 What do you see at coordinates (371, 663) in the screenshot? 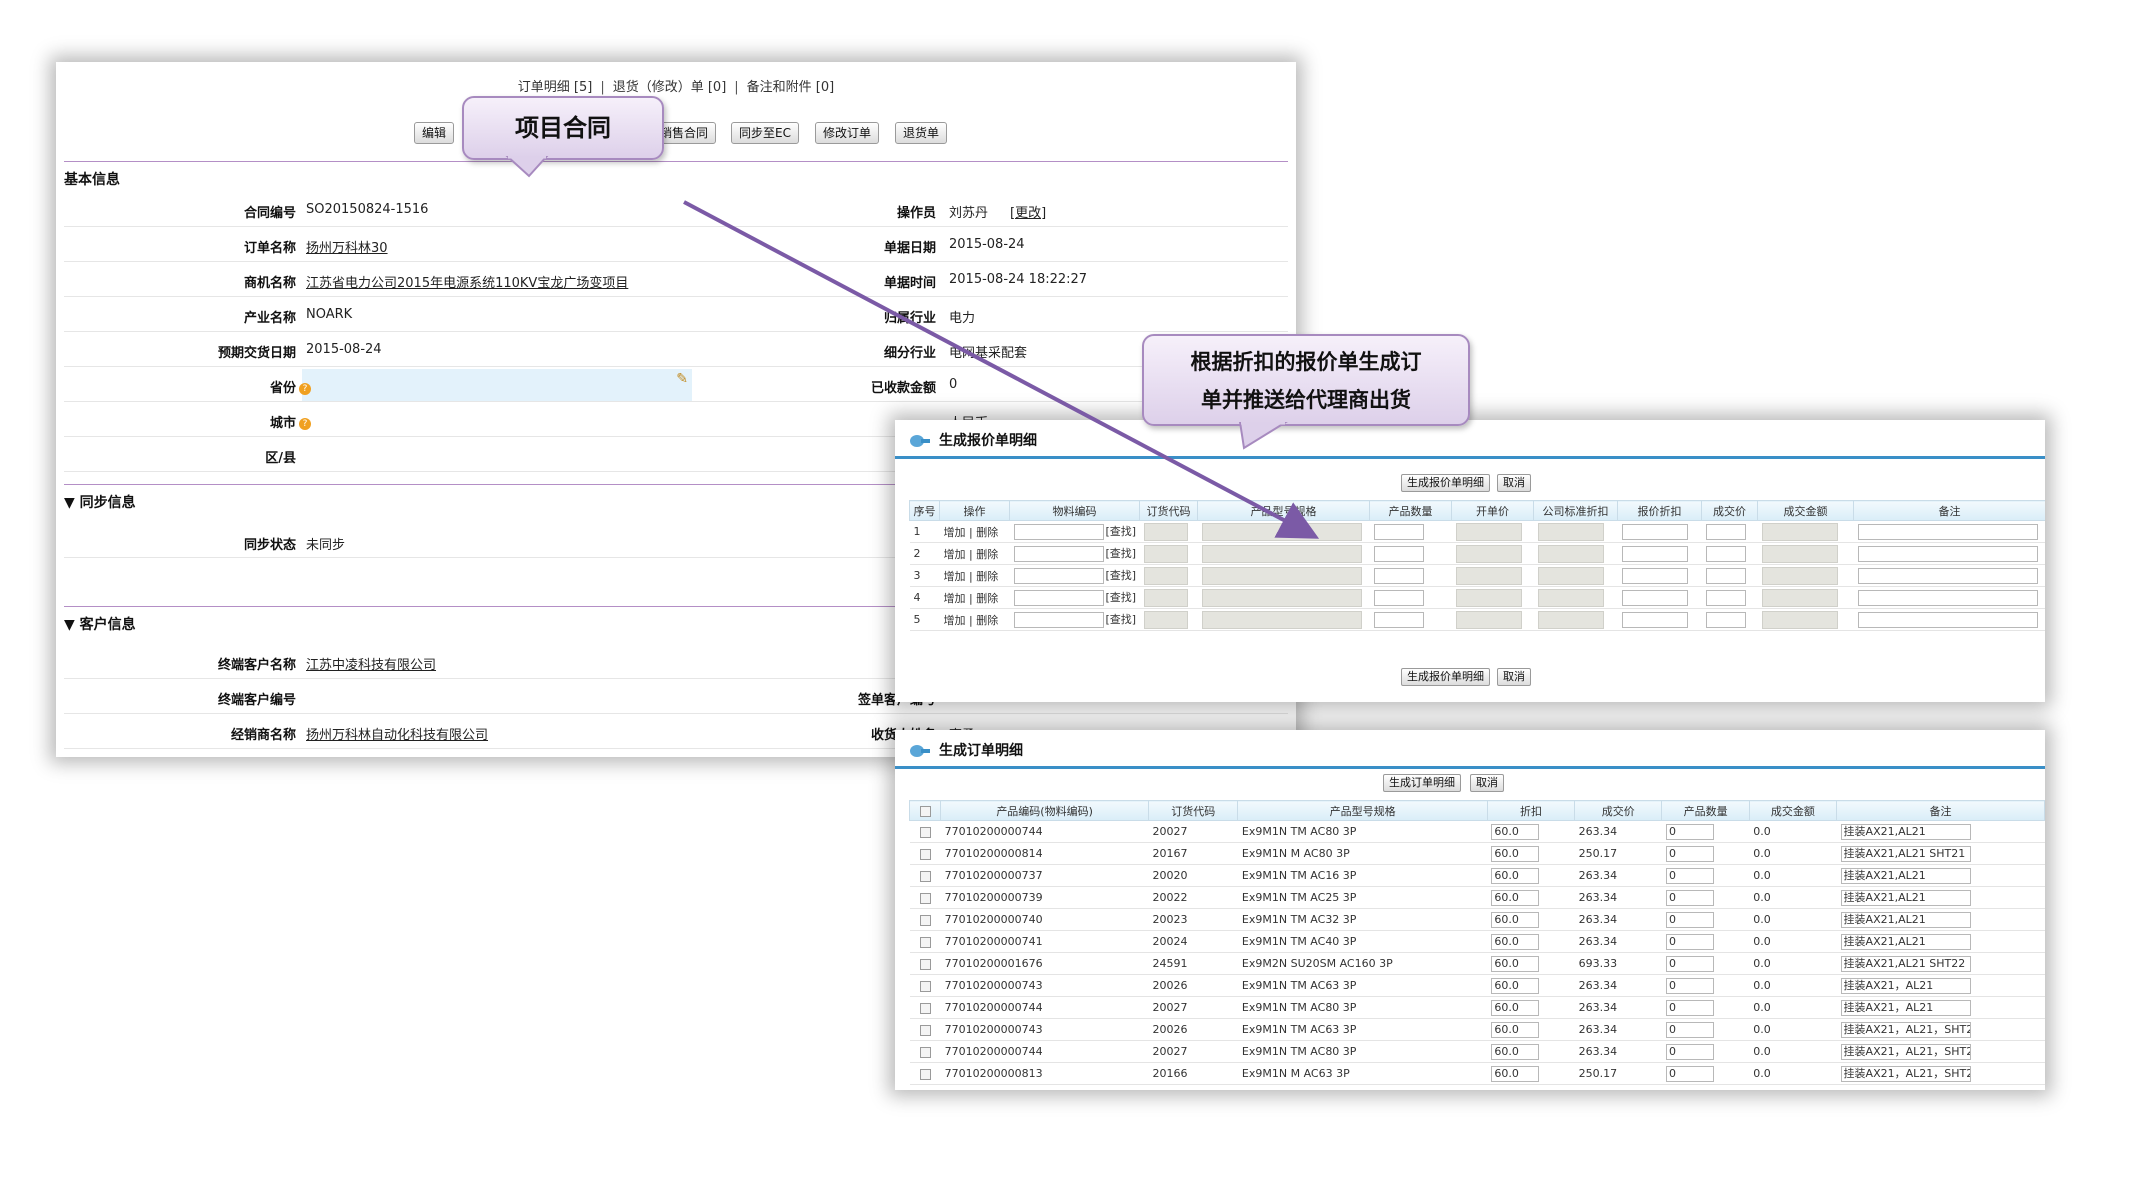
I see `field-value: 江苏中凌科技有限公司` at bounding box center [371, 663].